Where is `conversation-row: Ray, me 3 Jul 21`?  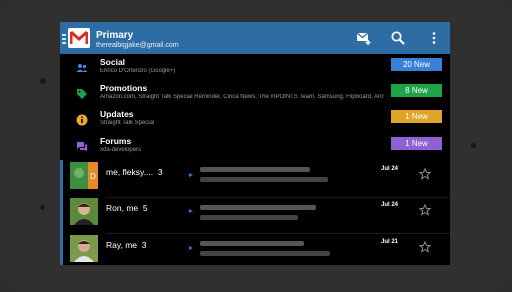 conversation-row: Ray, me 3 Jul 21 is located at coordinates (255, 249).